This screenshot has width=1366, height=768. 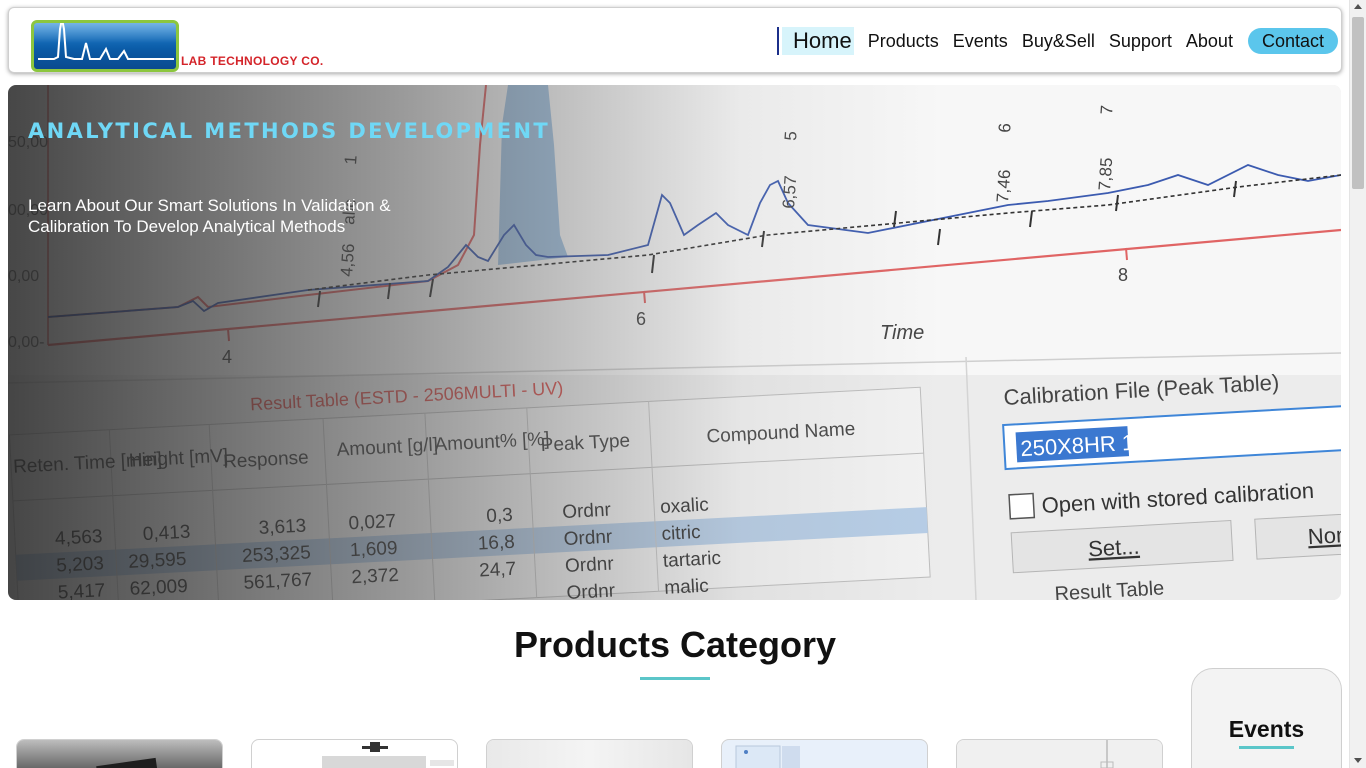 I want to click on cell-r3-c1: 5,417, so click(x=81, y=590).